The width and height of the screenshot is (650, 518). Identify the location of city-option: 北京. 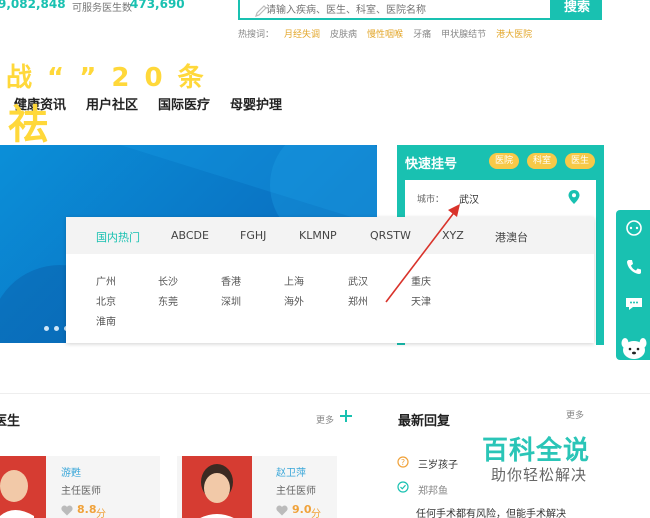
(106, 300).